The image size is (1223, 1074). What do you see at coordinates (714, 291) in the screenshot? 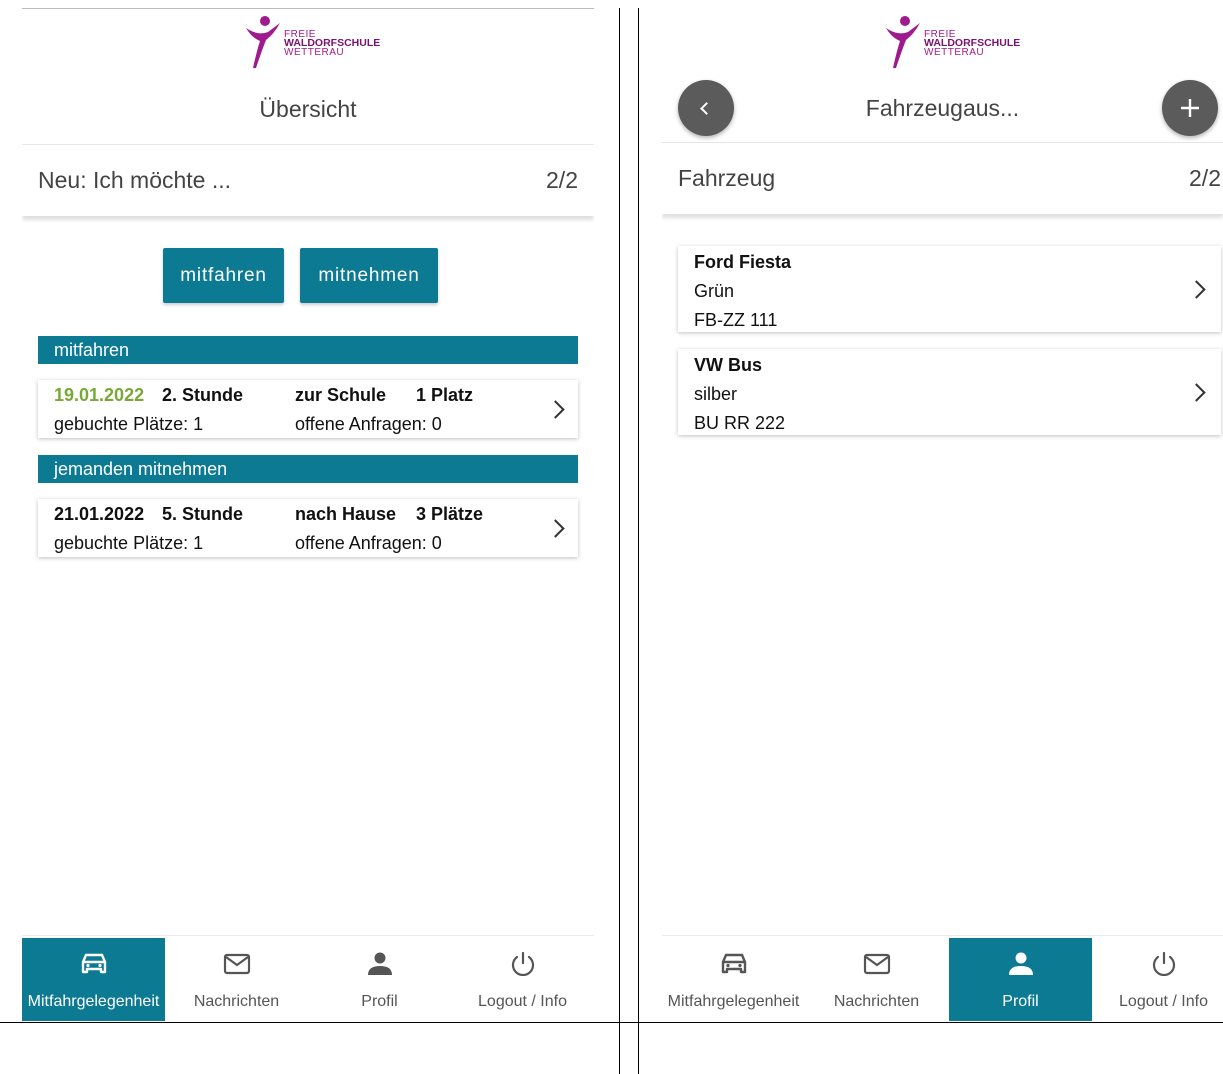
I see `vehicle-color: Grün` at bounding box center [714, 291].